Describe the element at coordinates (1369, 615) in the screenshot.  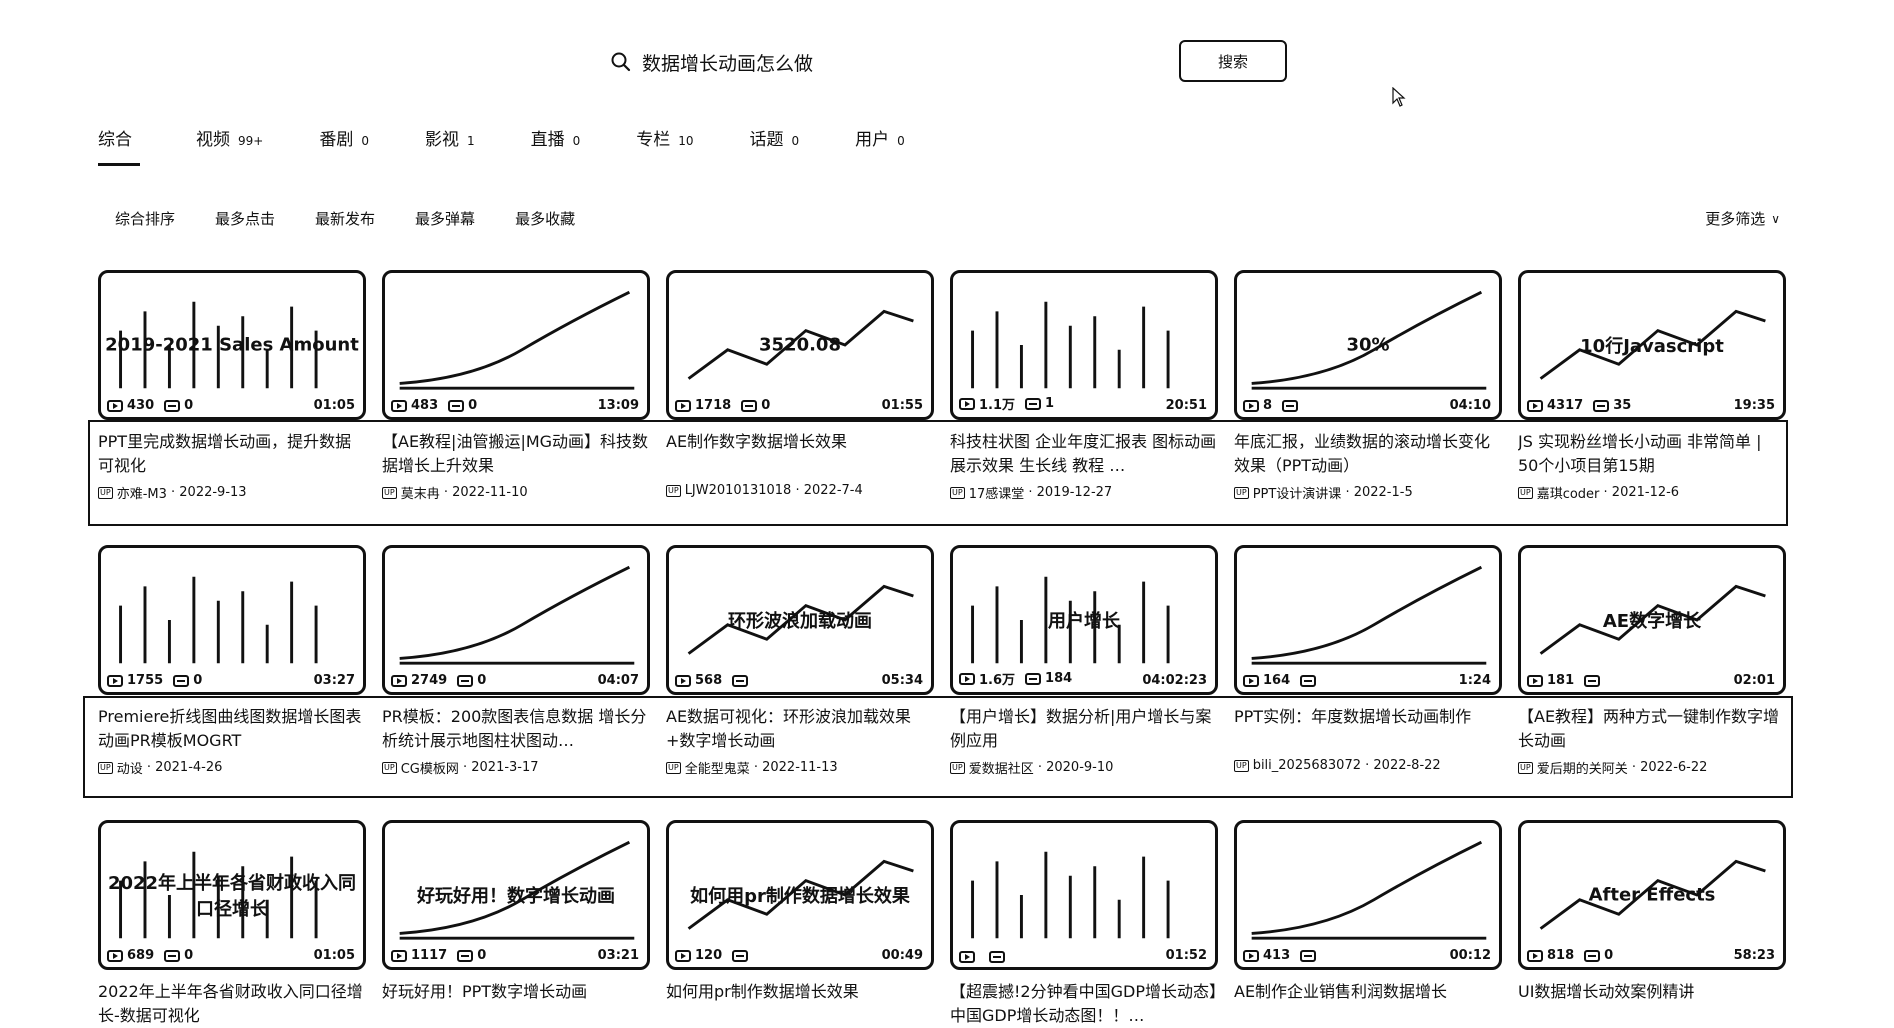
I see `thumbnail-graphic` at that location.